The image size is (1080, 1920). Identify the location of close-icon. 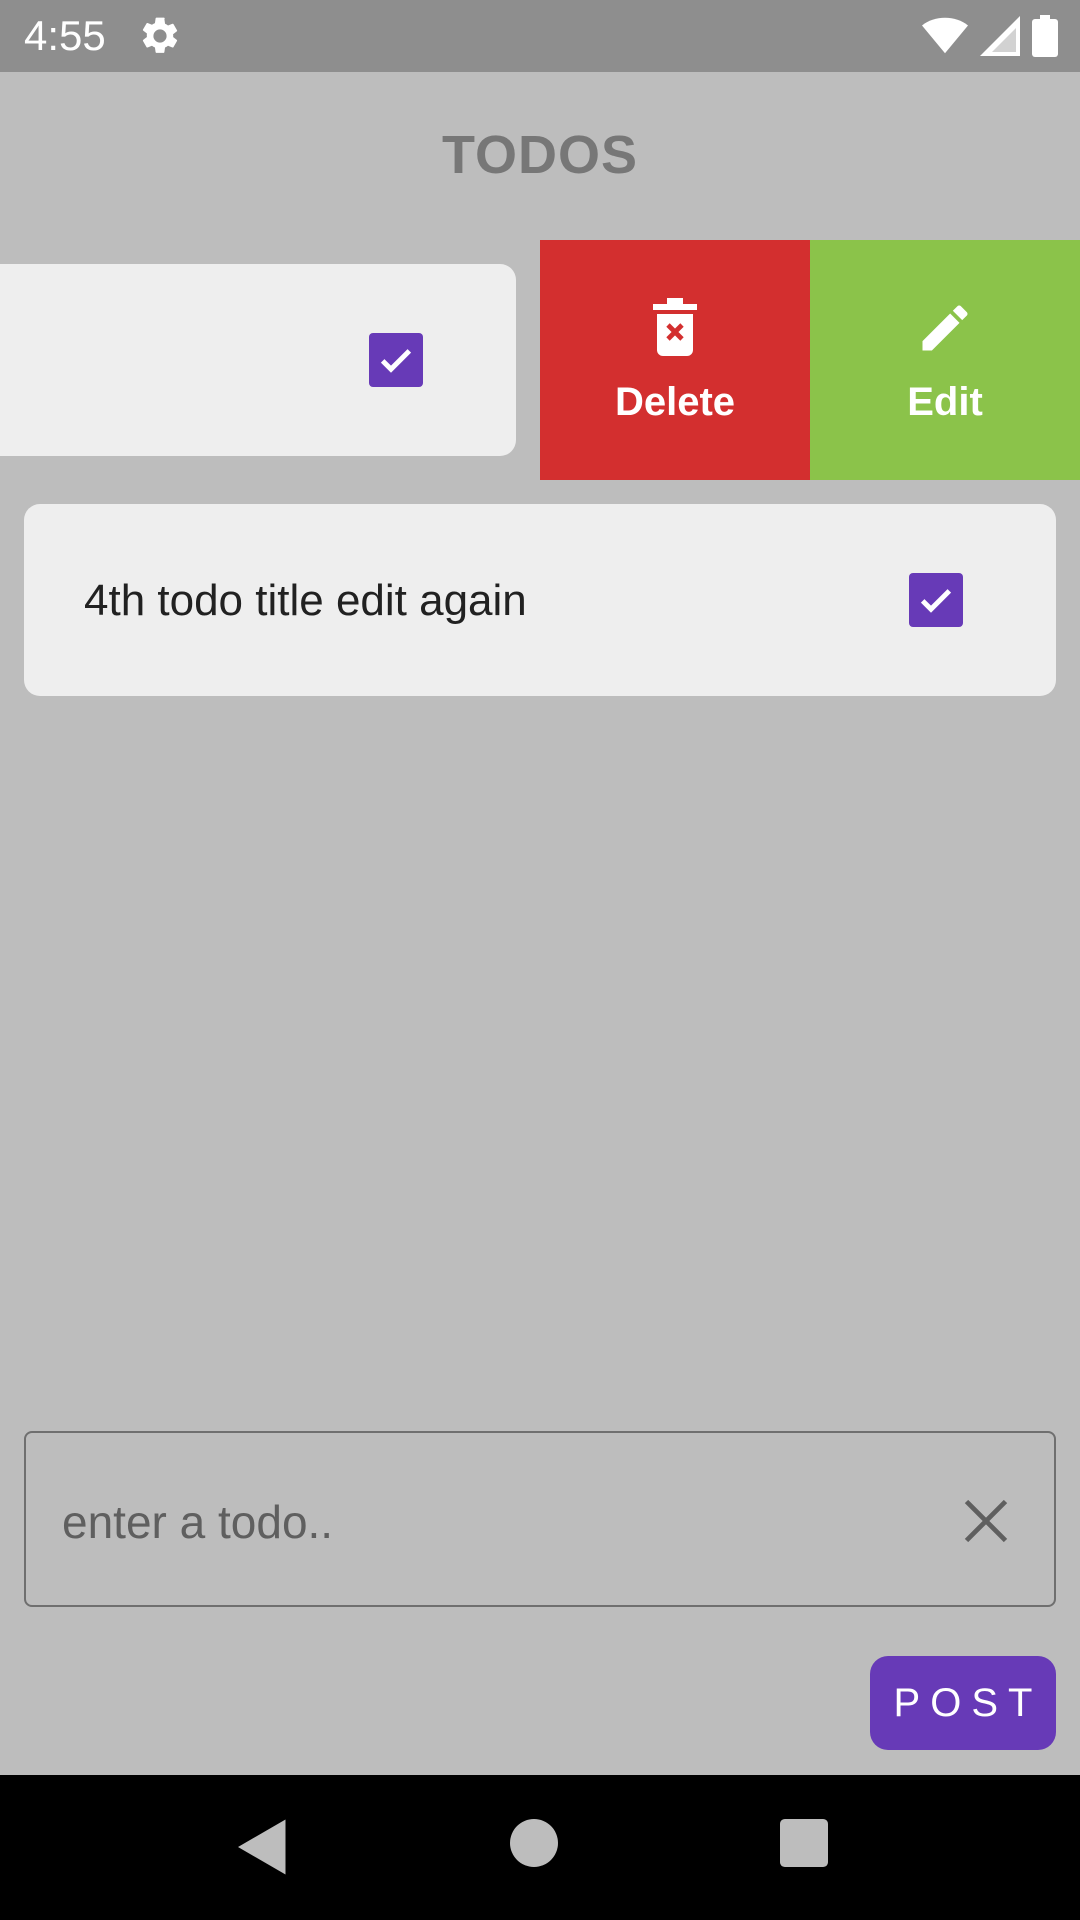
(986, 1521).